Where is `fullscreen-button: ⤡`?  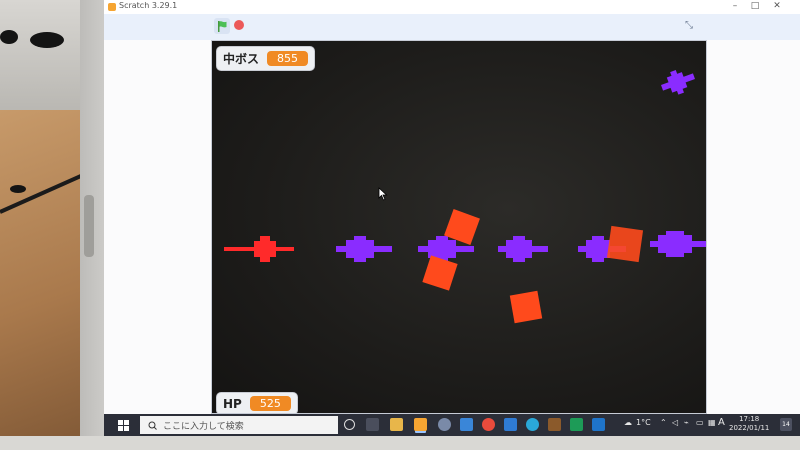
fullscreen-button: ⤡ is located at coordinates (689, 26).